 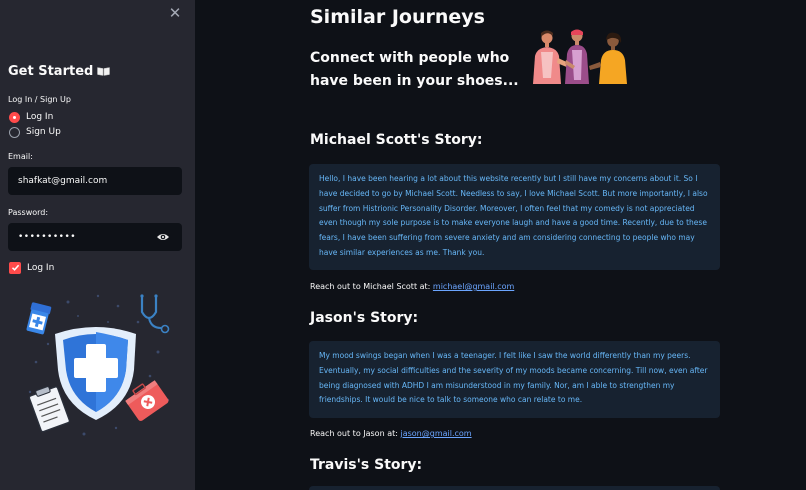 I want to click on password-field-value: ••••••••••, so click(x=47, y=237).